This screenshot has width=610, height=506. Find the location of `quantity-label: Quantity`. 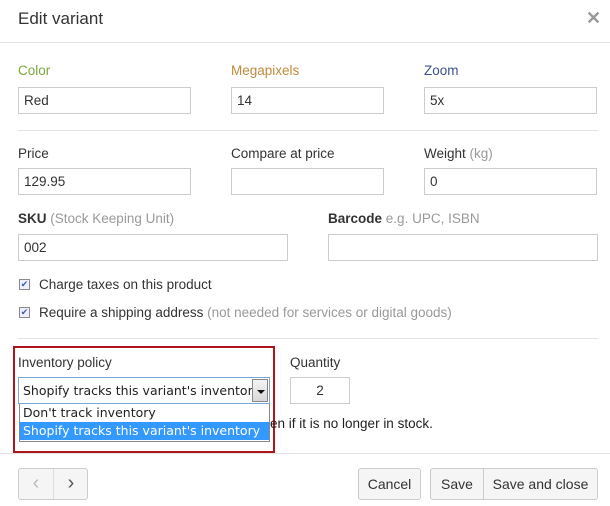

quantity-label: Quantity is located at coordinates (315, 362).